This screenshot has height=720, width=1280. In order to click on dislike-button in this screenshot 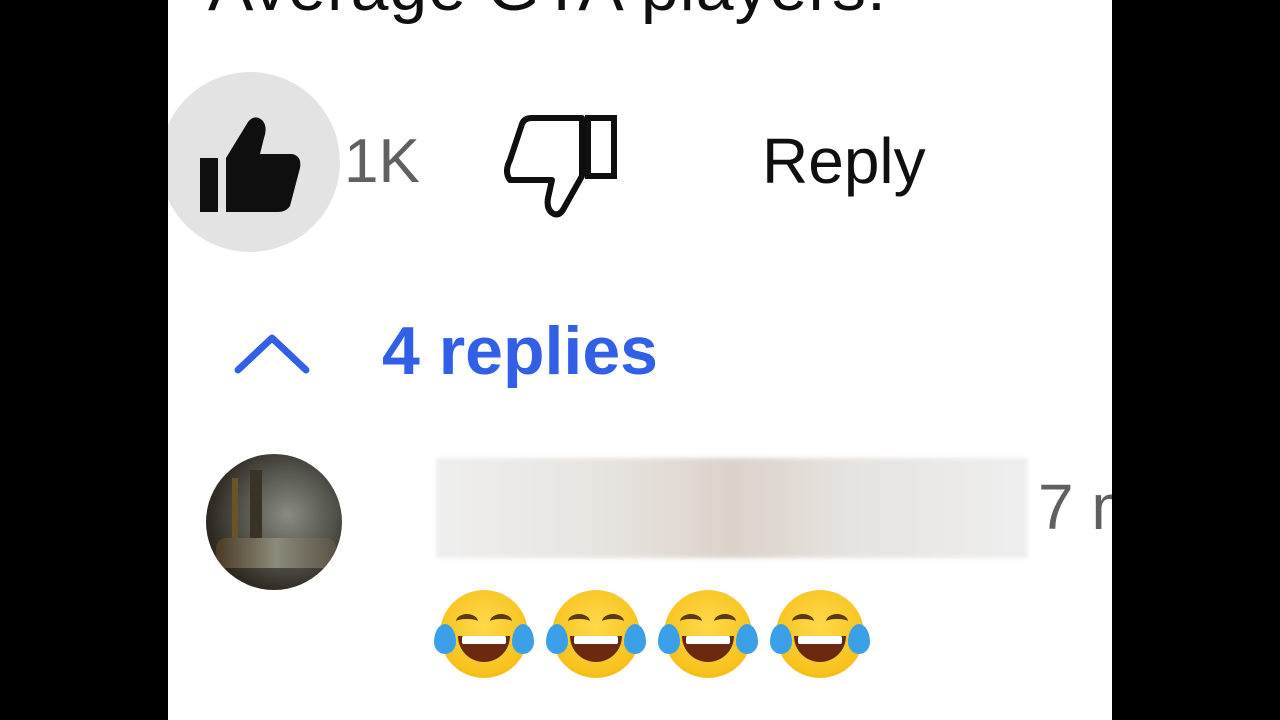, I will do `click(562, 166)`.